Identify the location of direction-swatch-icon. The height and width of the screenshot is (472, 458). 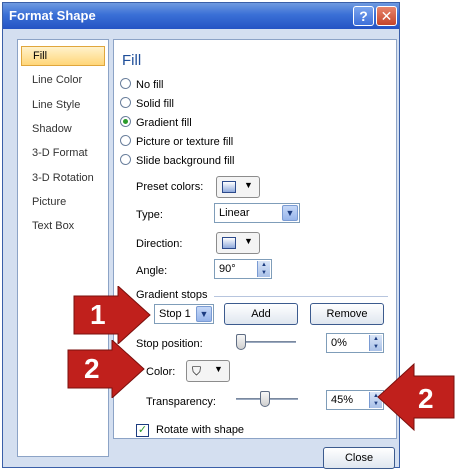
(229, 243).